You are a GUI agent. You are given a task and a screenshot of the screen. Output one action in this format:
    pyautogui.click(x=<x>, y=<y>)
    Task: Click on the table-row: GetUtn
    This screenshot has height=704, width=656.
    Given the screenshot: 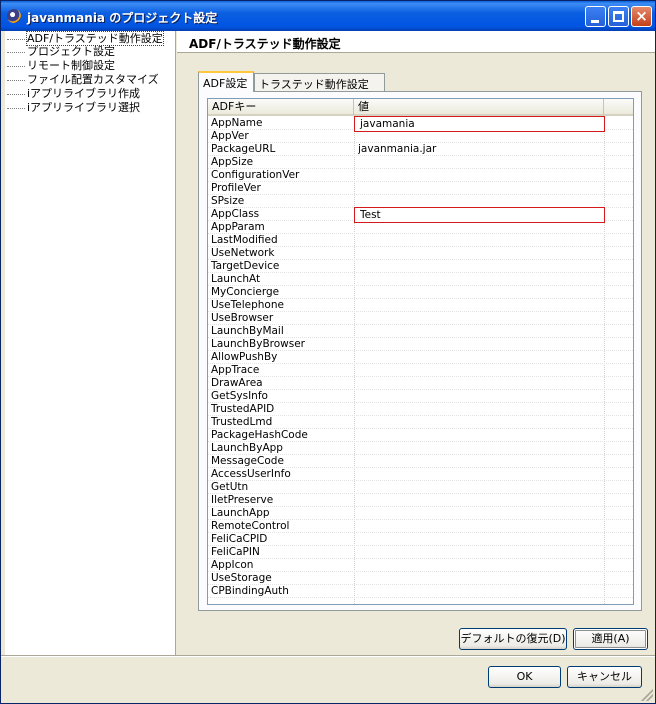 What is the action you would take?
    pyautogui.click(x=420, y=487)
    